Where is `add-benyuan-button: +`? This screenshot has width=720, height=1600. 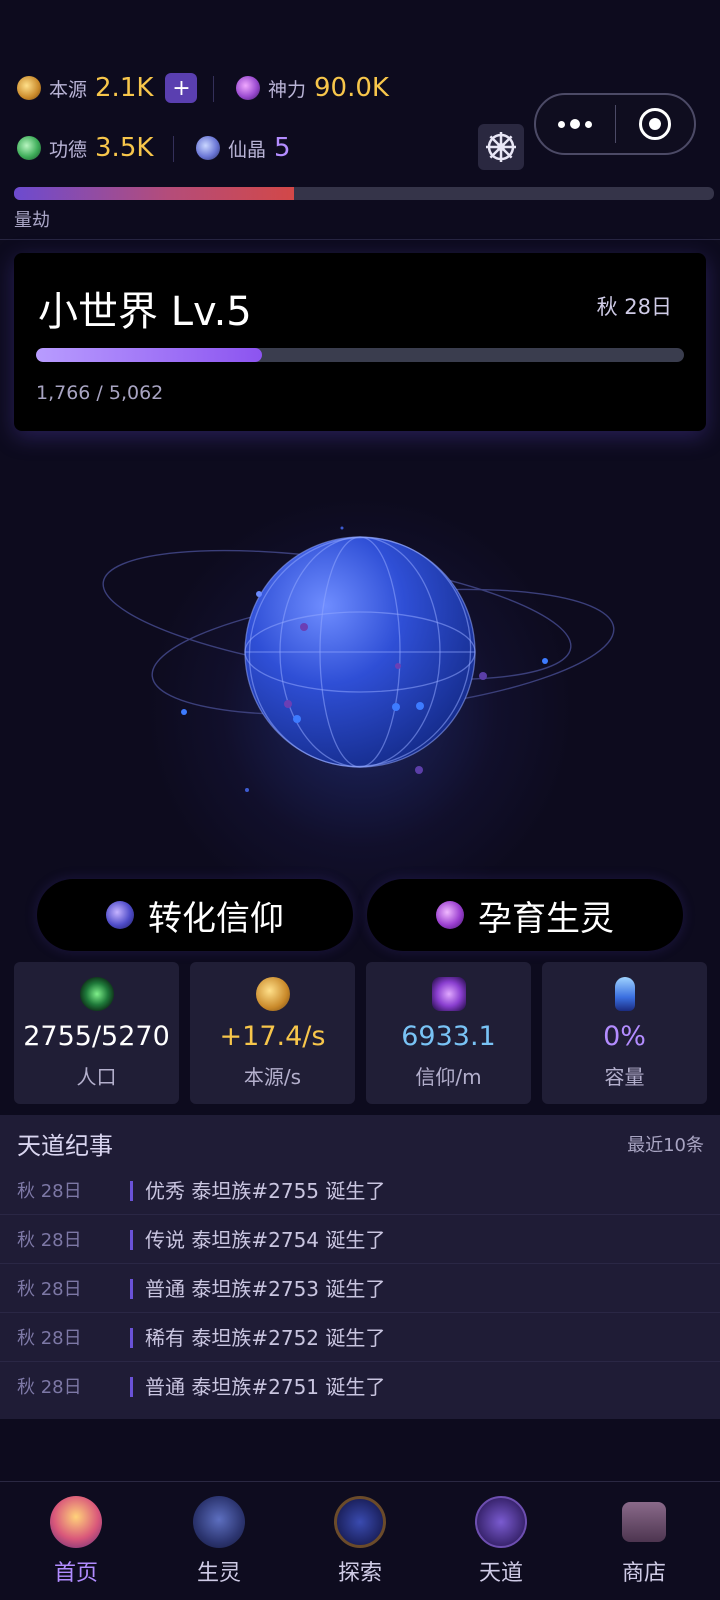 add-benyuan-button: + is located at coordinates (181, 88).